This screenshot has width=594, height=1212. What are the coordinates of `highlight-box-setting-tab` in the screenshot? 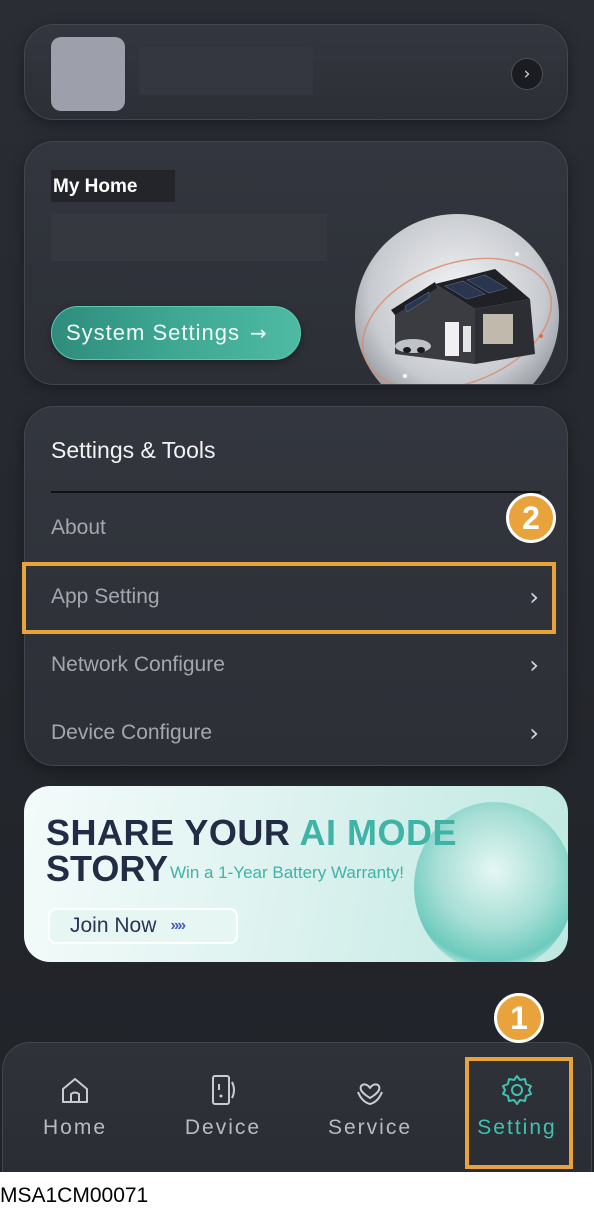 It's located at (519, 1113).